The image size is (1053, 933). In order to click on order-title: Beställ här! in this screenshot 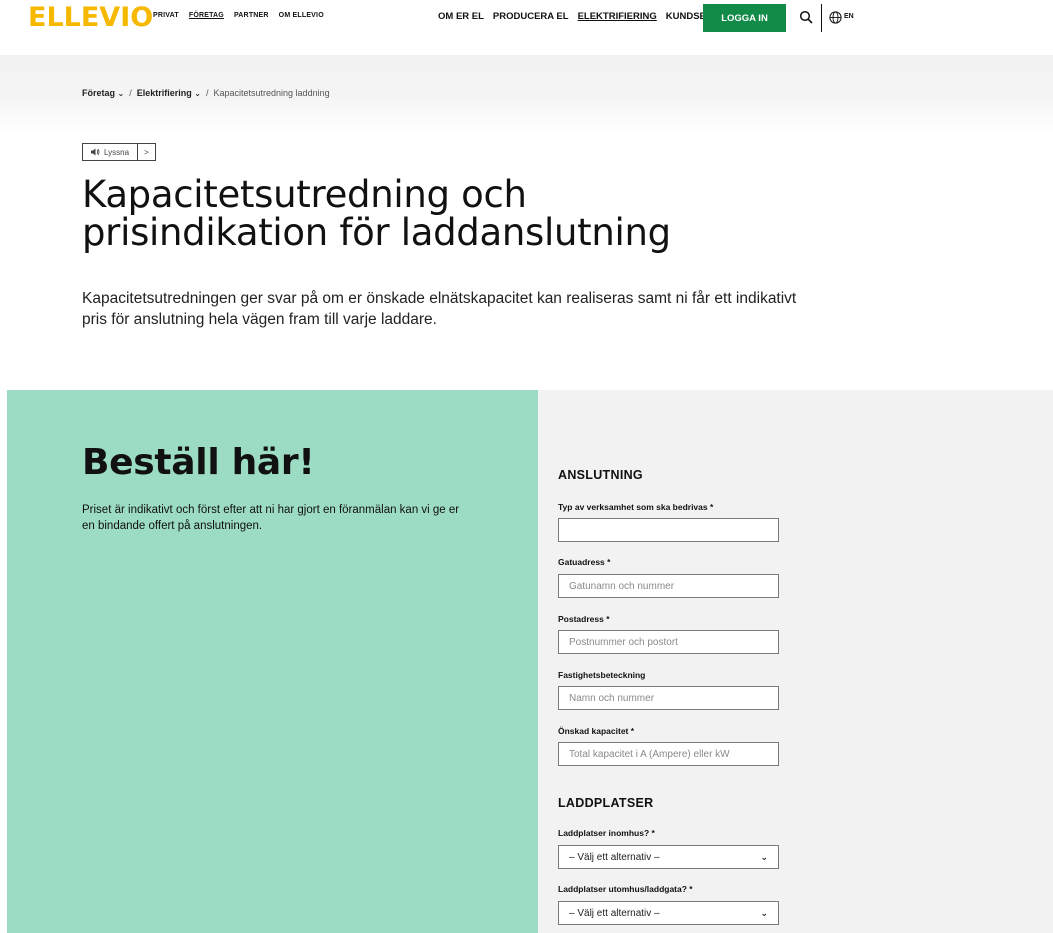, I will do `click(198, 462)`.